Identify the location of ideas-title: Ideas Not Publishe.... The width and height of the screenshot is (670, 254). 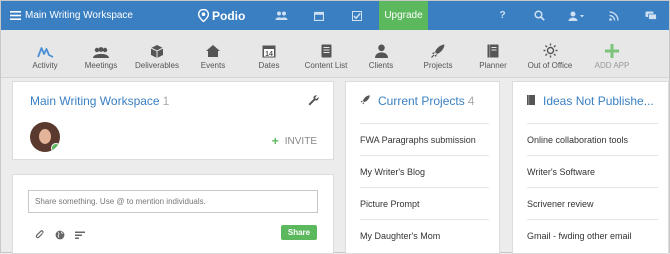
(598, 101).